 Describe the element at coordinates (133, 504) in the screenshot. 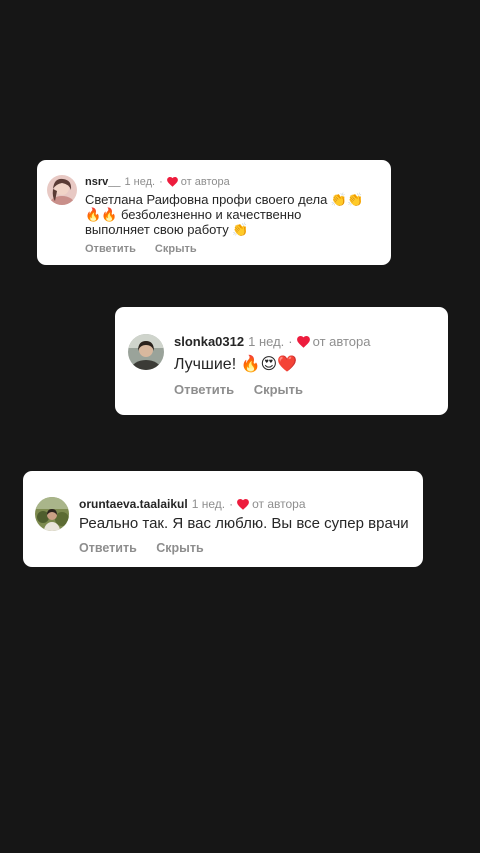

I see `comment-username: oruntaeva.taalaikul` at that location.